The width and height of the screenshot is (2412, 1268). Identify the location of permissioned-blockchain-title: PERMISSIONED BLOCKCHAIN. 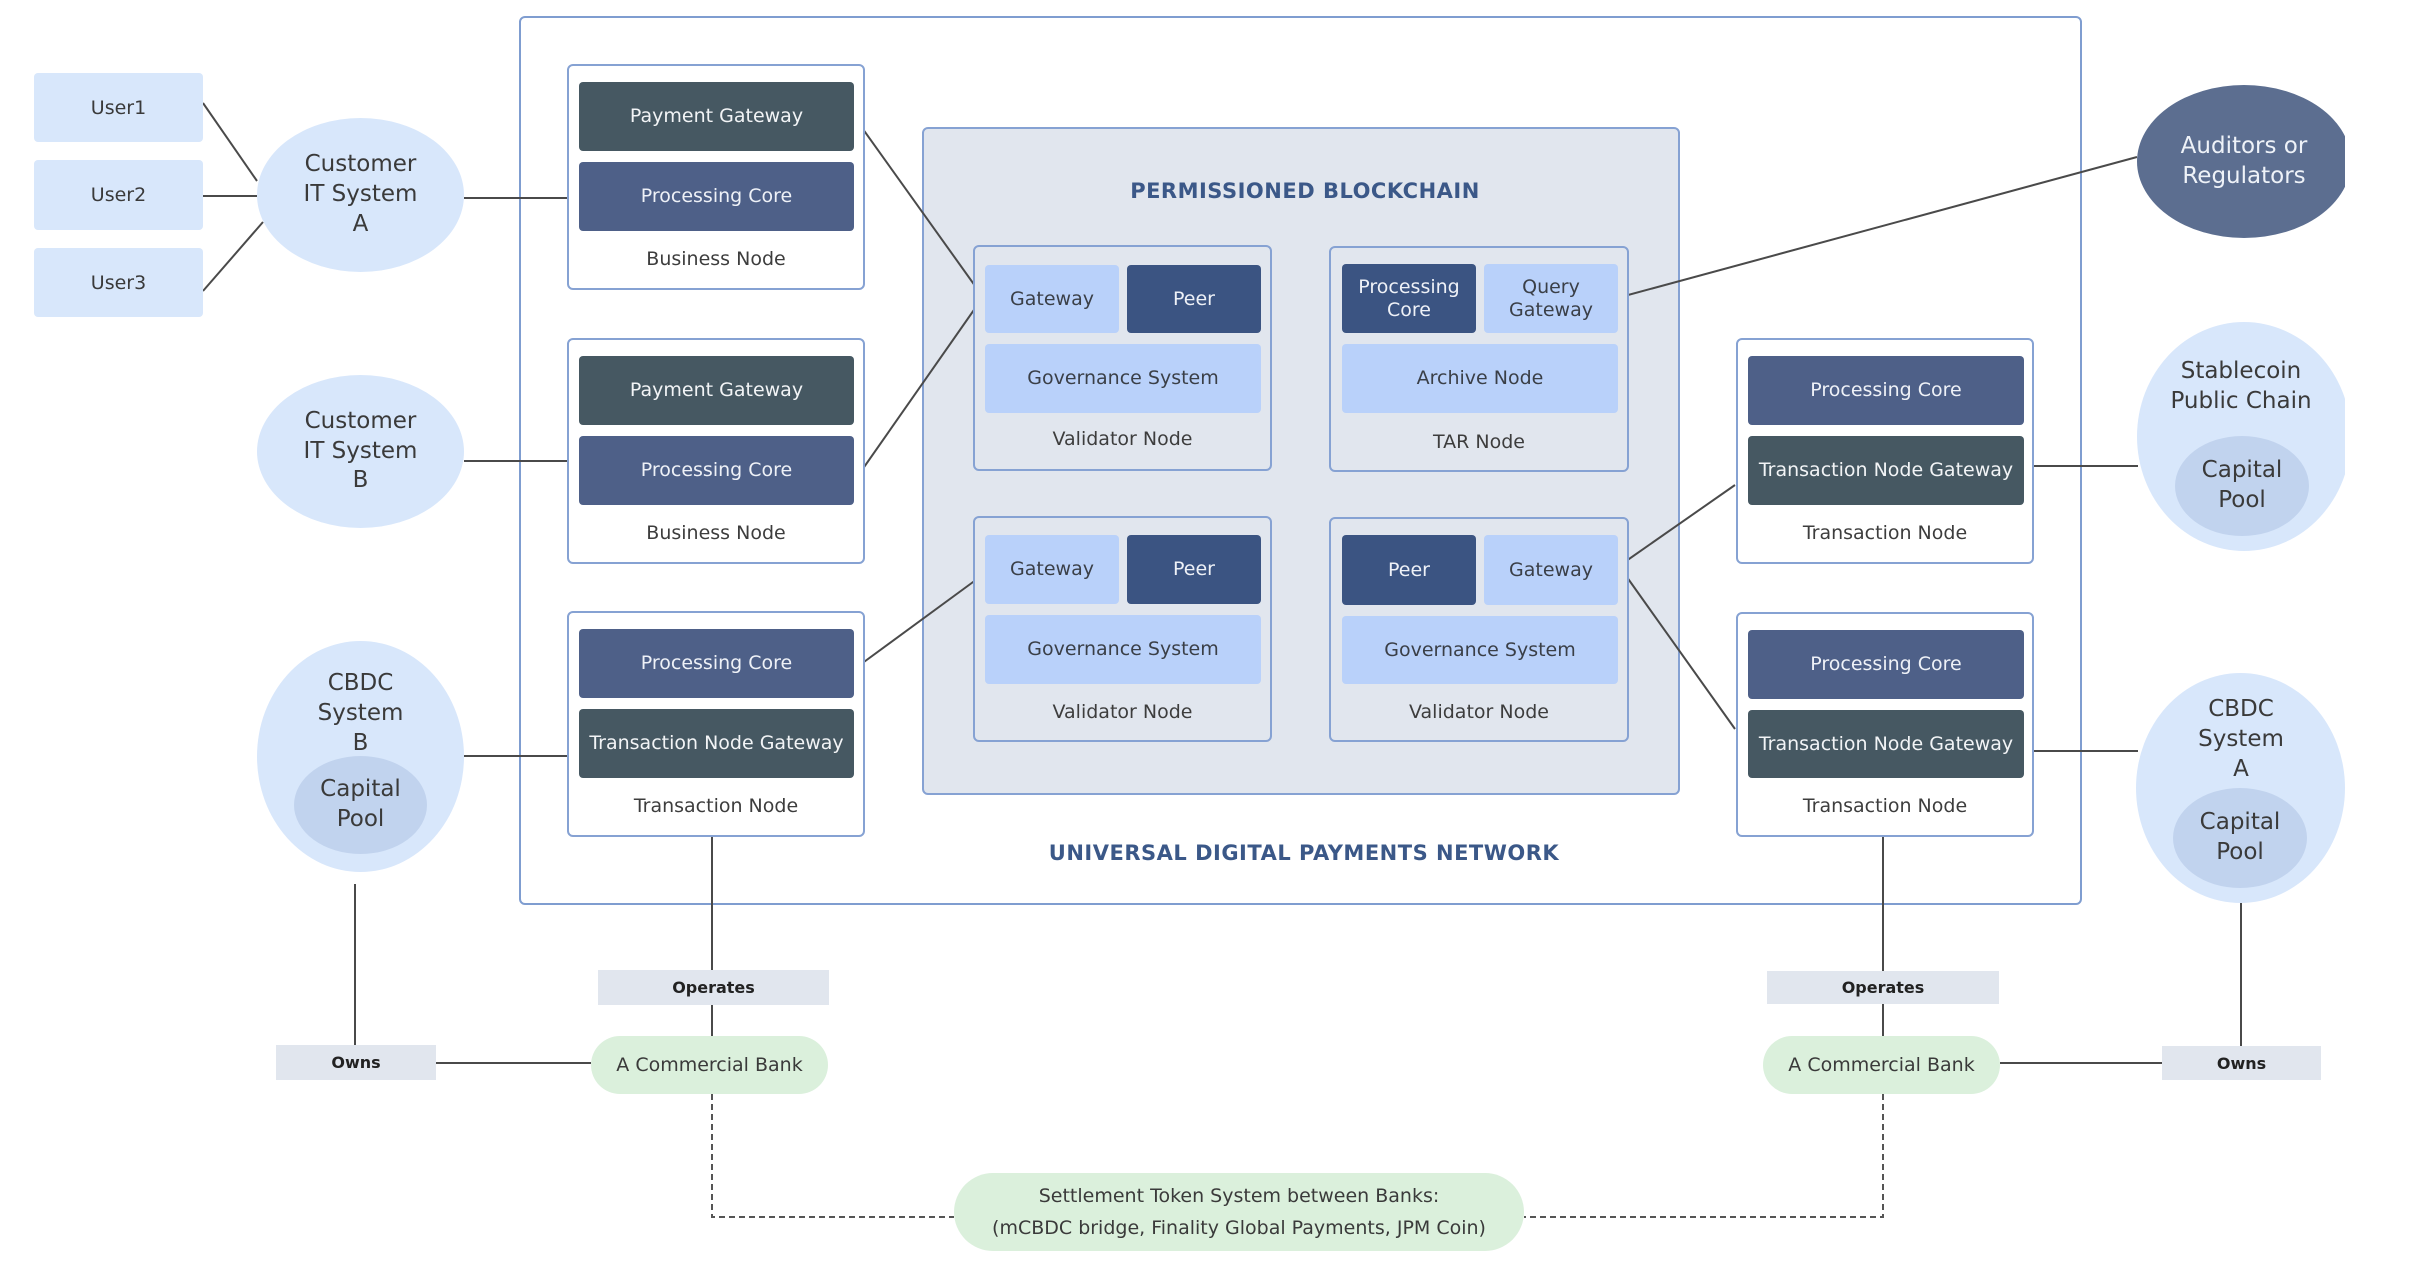
(1305, 191).